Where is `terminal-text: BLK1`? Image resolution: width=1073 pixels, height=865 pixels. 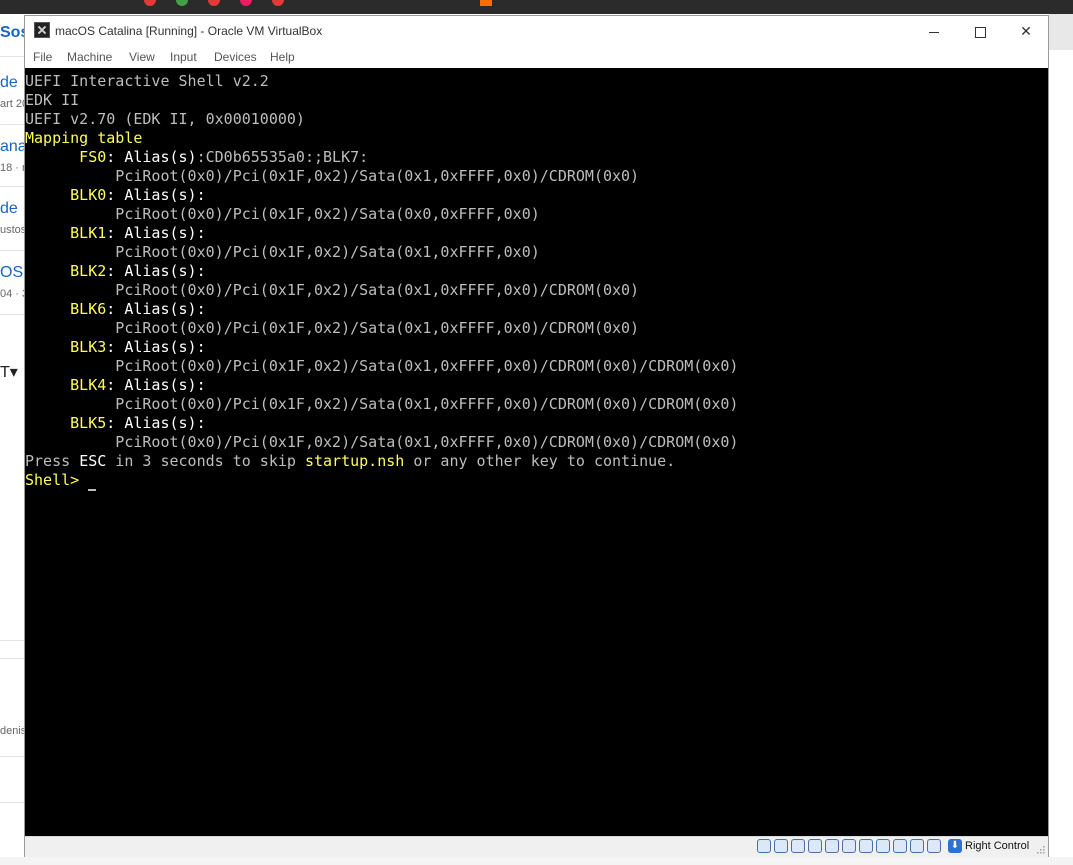
terminal-text: BLK1 is located at coordinates (66, 233).